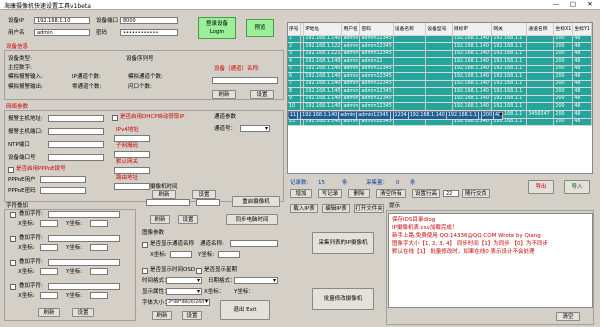 The width and height of the screenshot is (600, 327). I want to click on minimize-icon: —, so click(556, 4).